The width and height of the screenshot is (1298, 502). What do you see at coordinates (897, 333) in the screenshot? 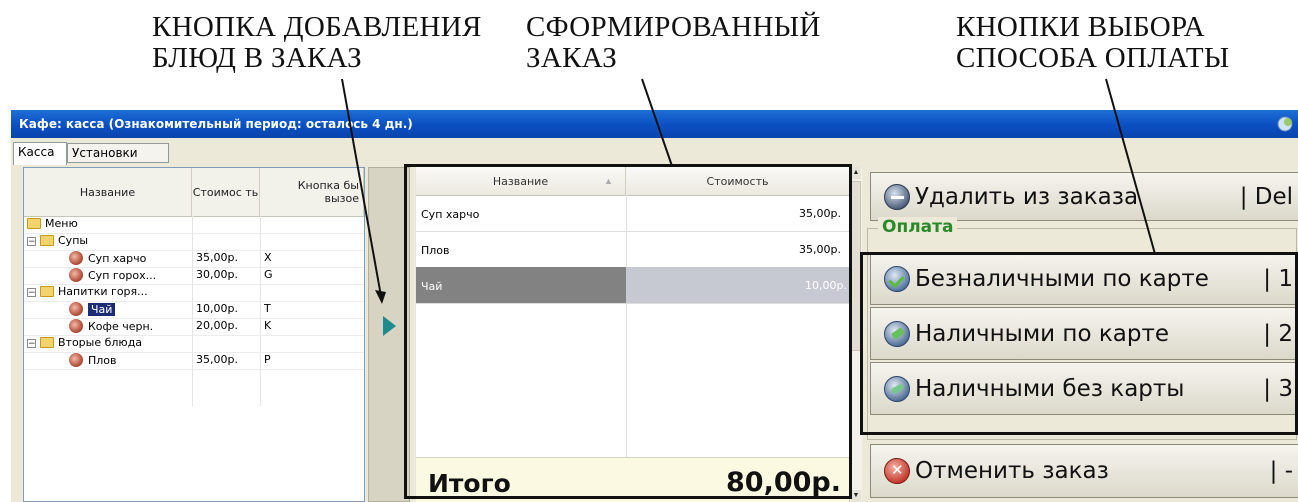
I see `cash-card-icon` at bounding box center [897, 333].